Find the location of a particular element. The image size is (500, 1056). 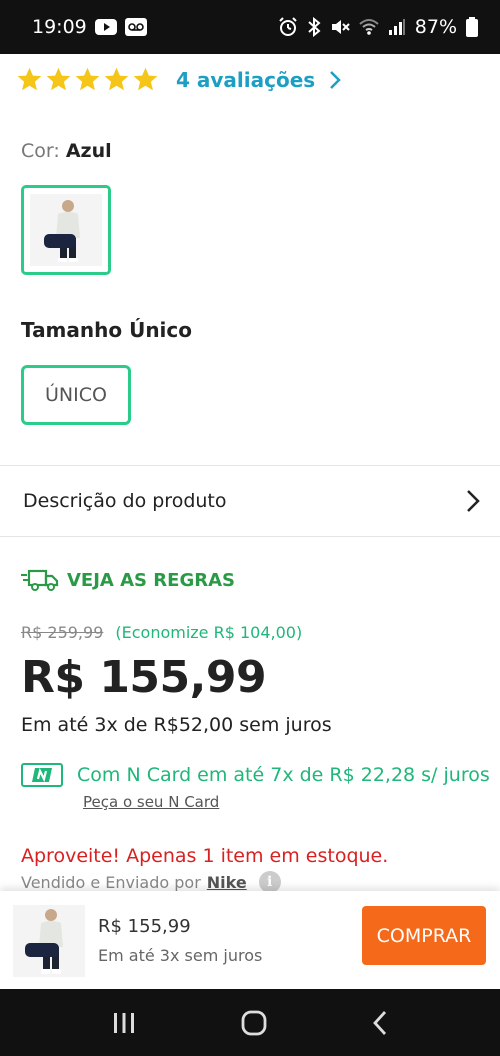

color-label: Cor: Azul is located at coordinates (66, 151).